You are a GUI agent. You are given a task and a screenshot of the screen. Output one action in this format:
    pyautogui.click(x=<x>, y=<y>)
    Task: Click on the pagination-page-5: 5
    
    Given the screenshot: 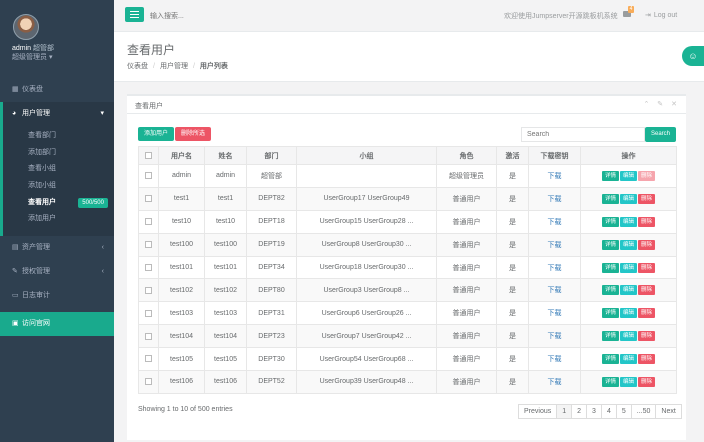 What is the action you would take?
    pyautogui.click(x=623, y=411)
    